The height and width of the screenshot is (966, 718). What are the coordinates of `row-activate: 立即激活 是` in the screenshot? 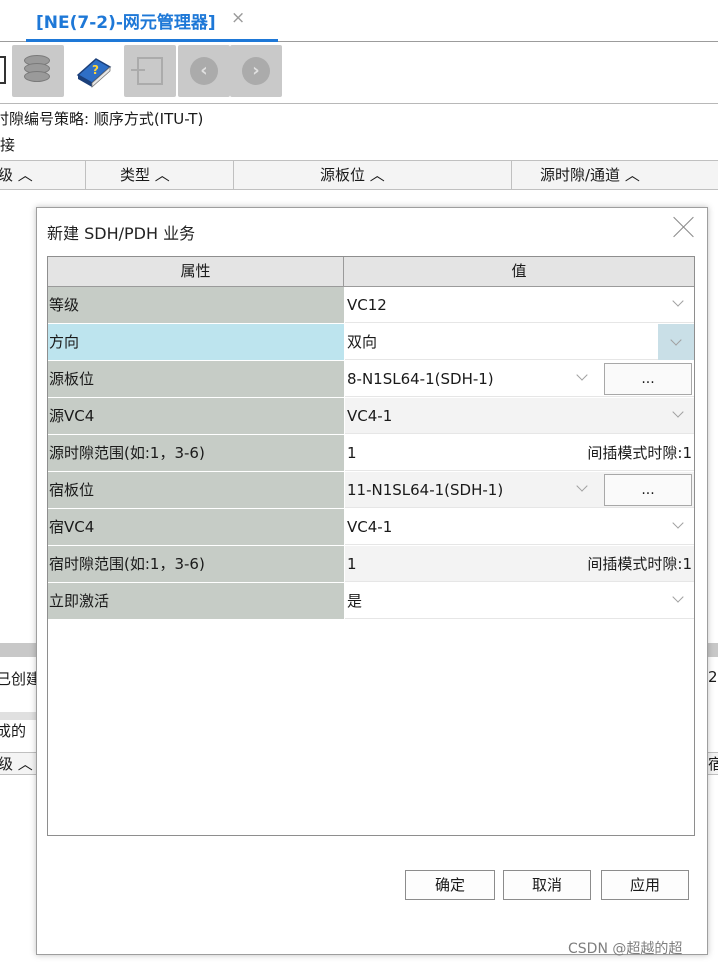 It's located at (371, 601).